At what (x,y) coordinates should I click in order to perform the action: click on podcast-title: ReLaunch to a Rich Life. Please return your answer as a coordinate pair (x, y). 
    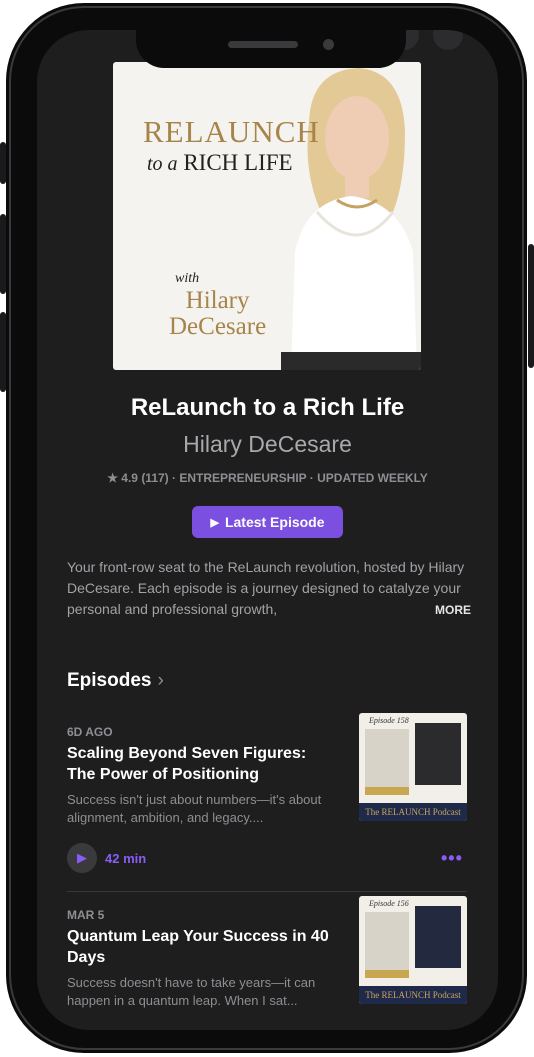
    Looking at the image, I should click on (267, 407).